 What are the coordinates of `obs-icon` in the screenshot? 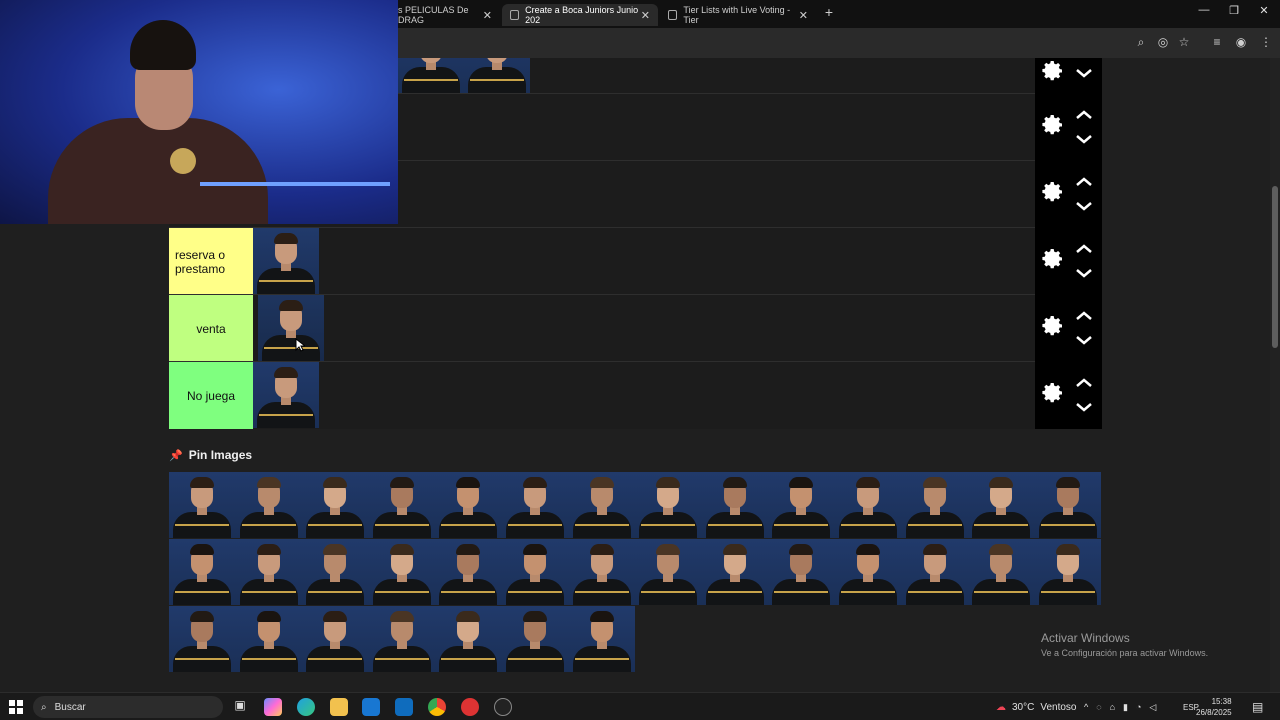 It's located at (470, 707).